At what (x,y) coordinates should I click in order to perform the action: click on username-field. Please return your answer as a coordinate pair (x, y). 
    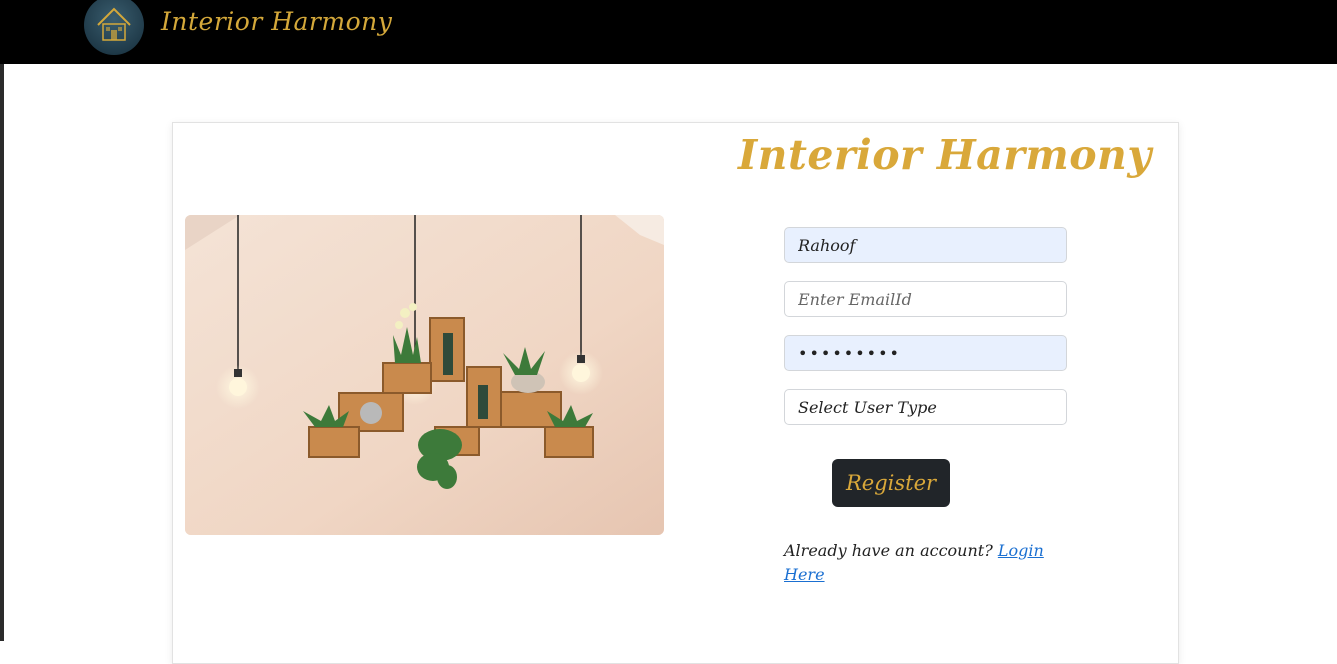
    Looking at the image, I should click on (925, 245).